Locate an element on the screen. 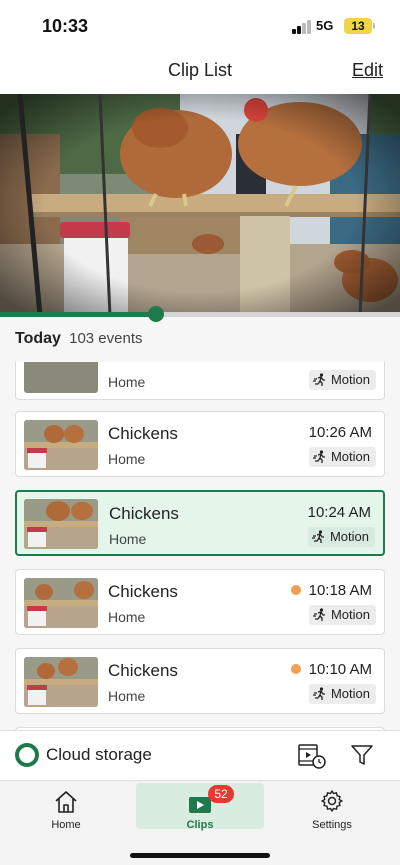  event-count: 103 events is located at coordinates (106, 338).